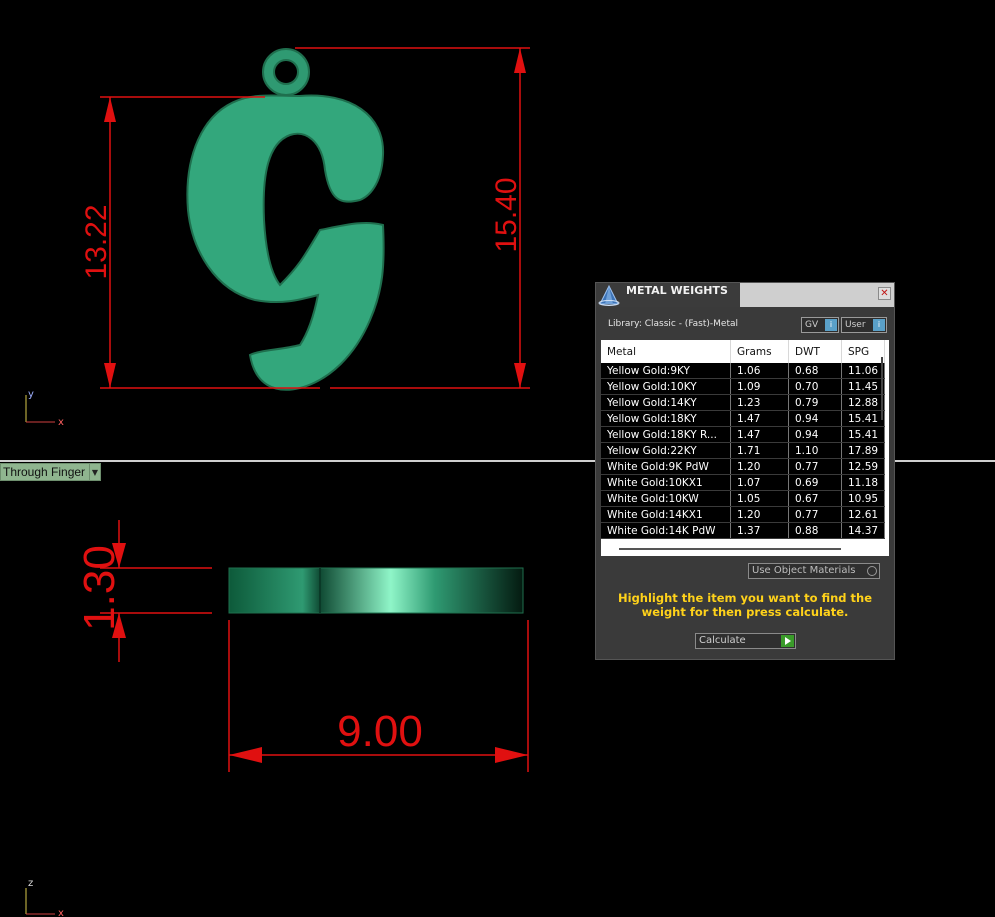 The height and width of the screenshot is (917, 995). Describe the element at coordinates (759, 498) in the screenshot. I see `cell-grams: 1.05` at that location.